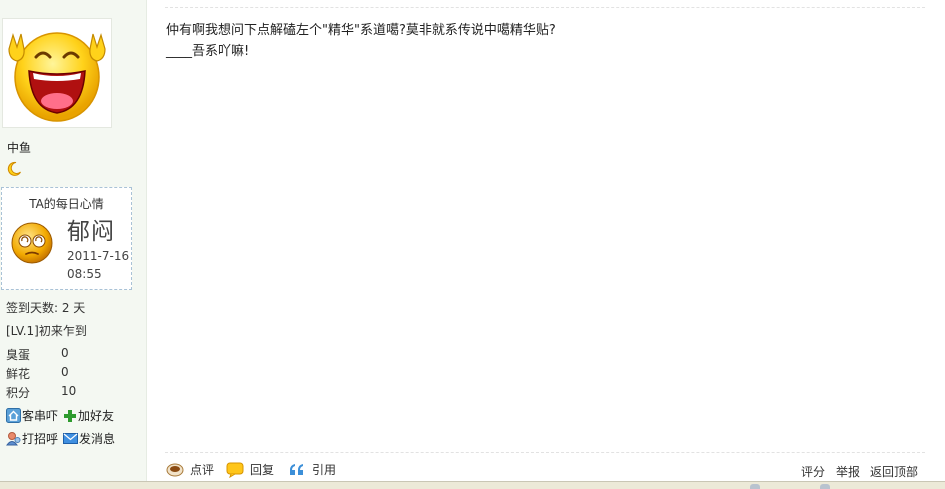 The image size is (945, 489). What do you see at coordinates (69, 391) in the screenshot?
I see `stat-value-points: 10` at bounding box center [69, 391].